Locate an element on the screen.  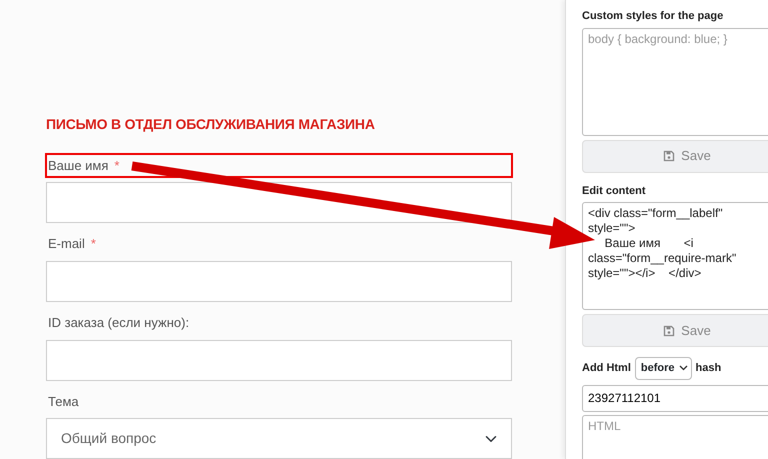
form-title: ПИСЬМО В ОТДЕЛ ОБСЛУЖИВАНИЯ МАГАЗИНА is located at coordinates (211, 124).